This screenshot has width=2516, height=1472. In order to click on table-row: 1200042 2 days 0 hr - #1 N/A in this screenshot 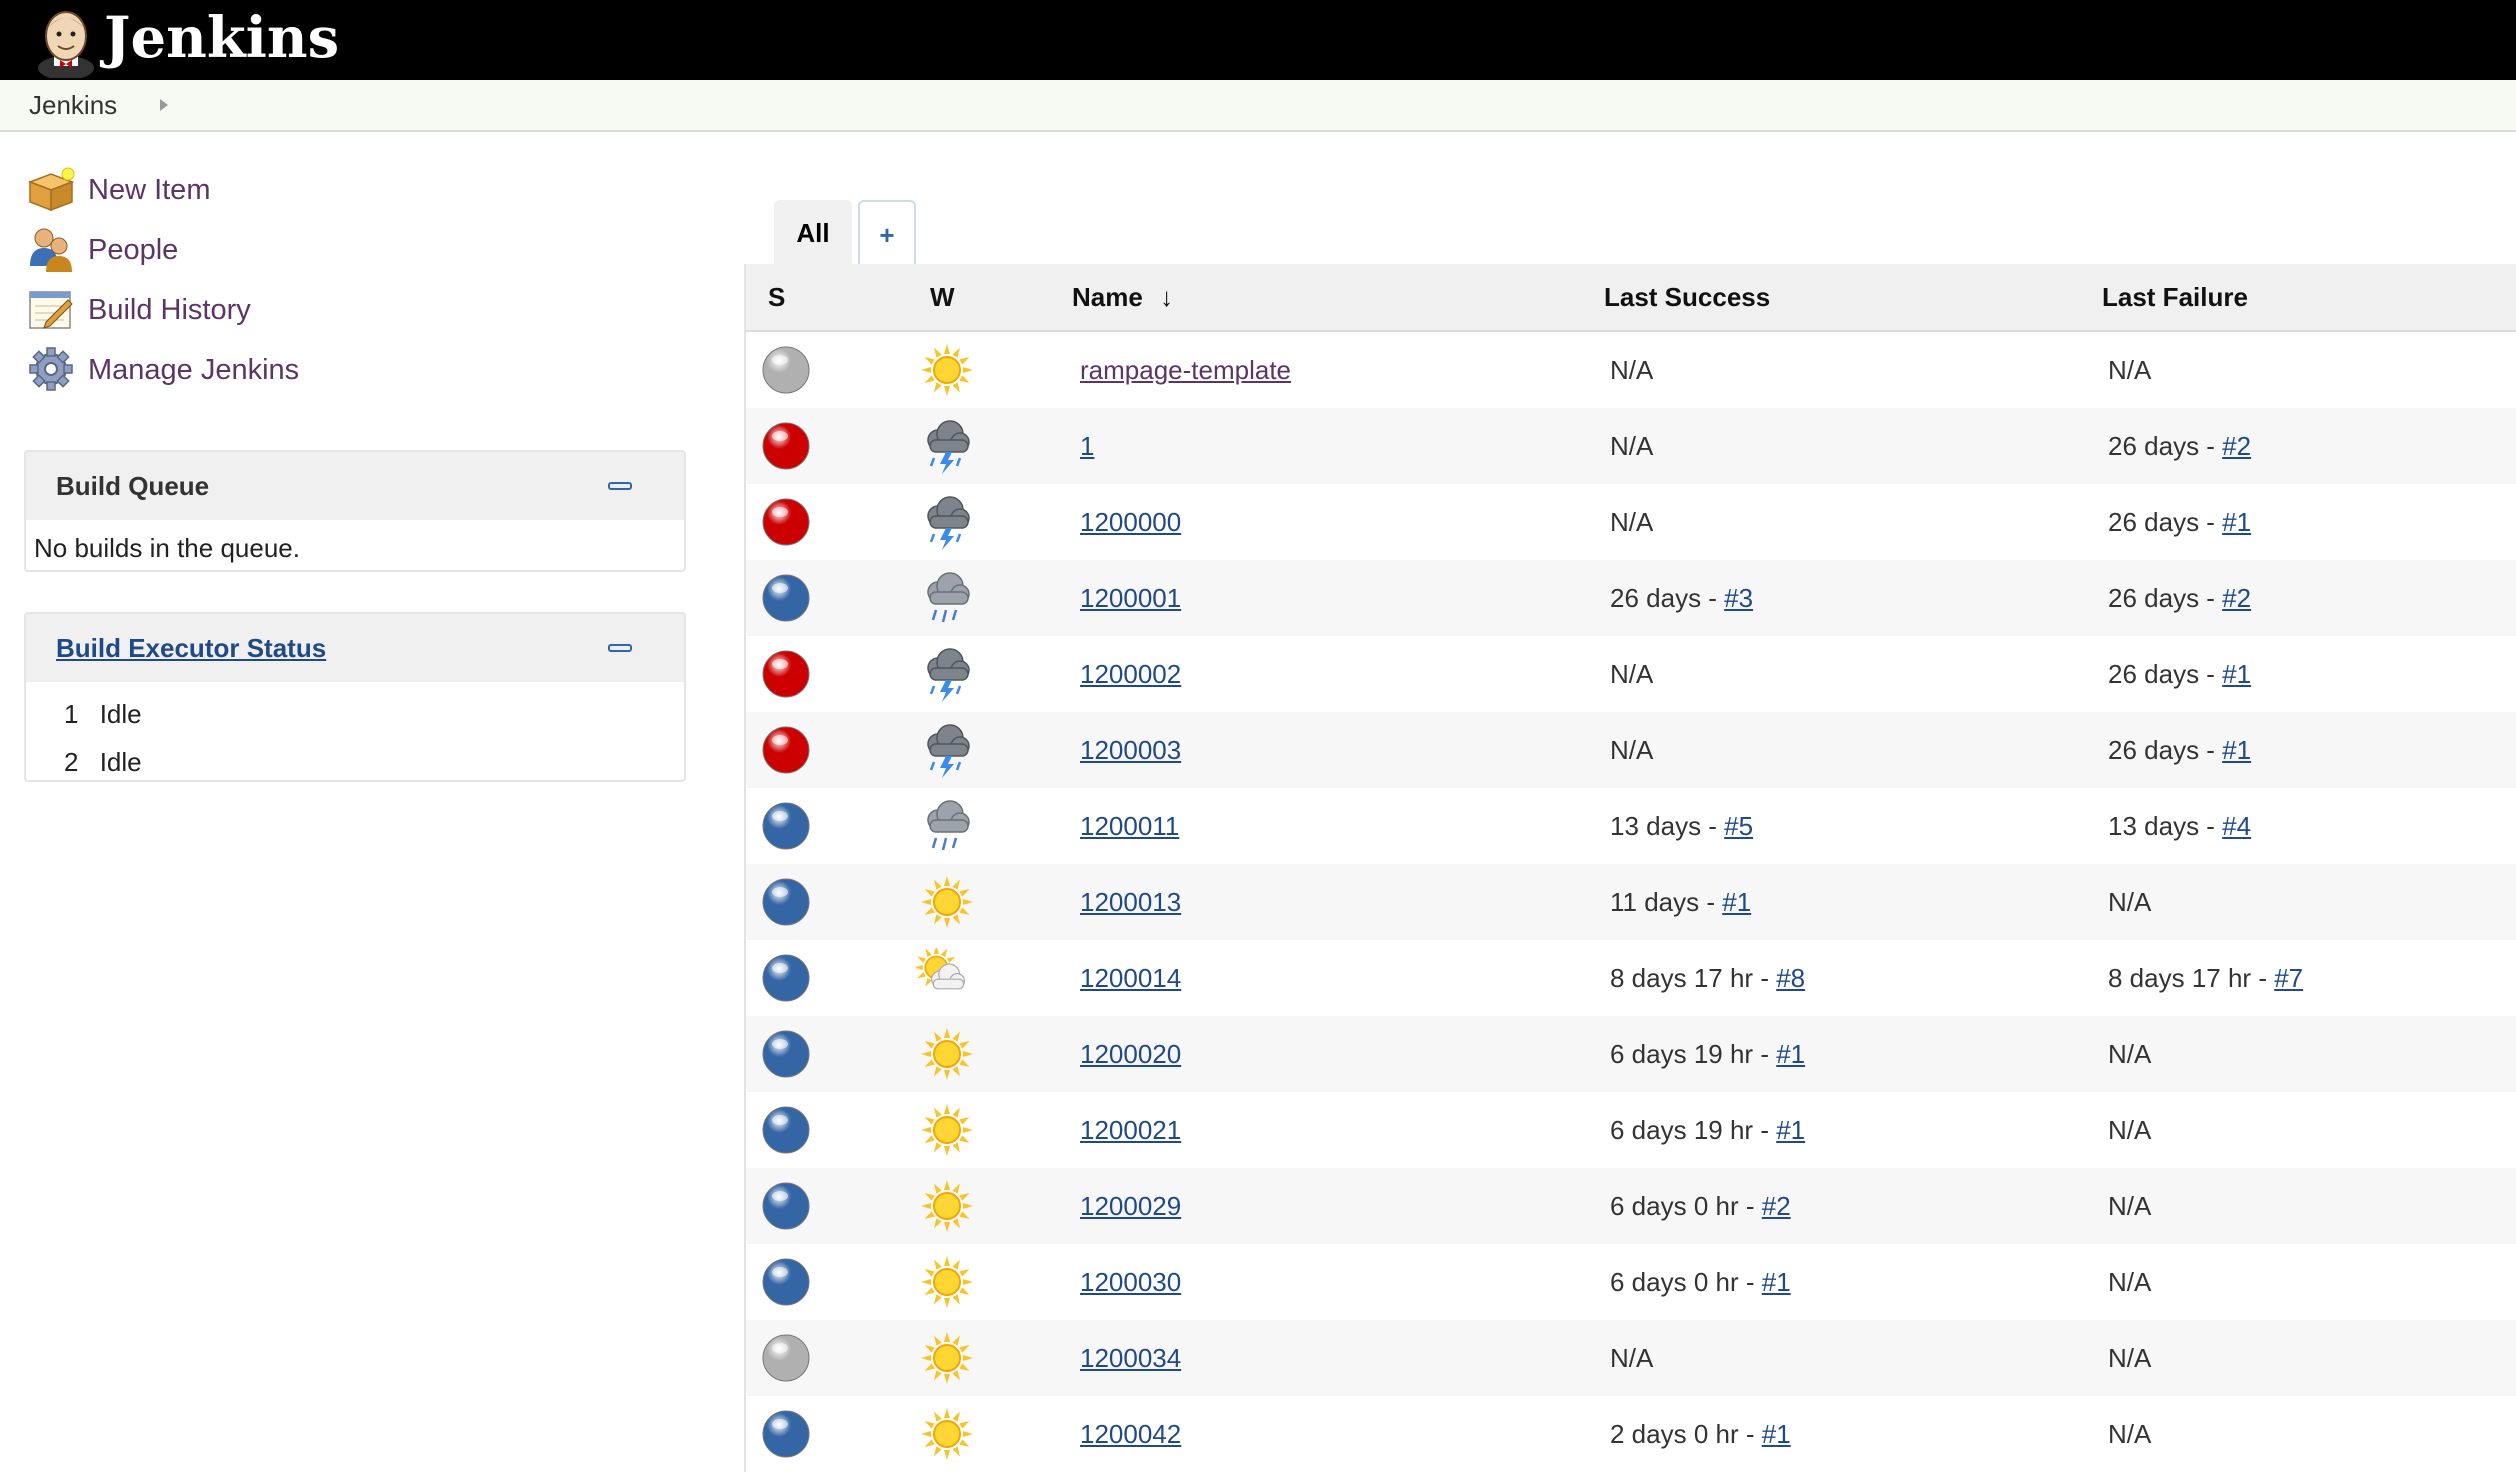, I will do `click(1631, 1434)`.